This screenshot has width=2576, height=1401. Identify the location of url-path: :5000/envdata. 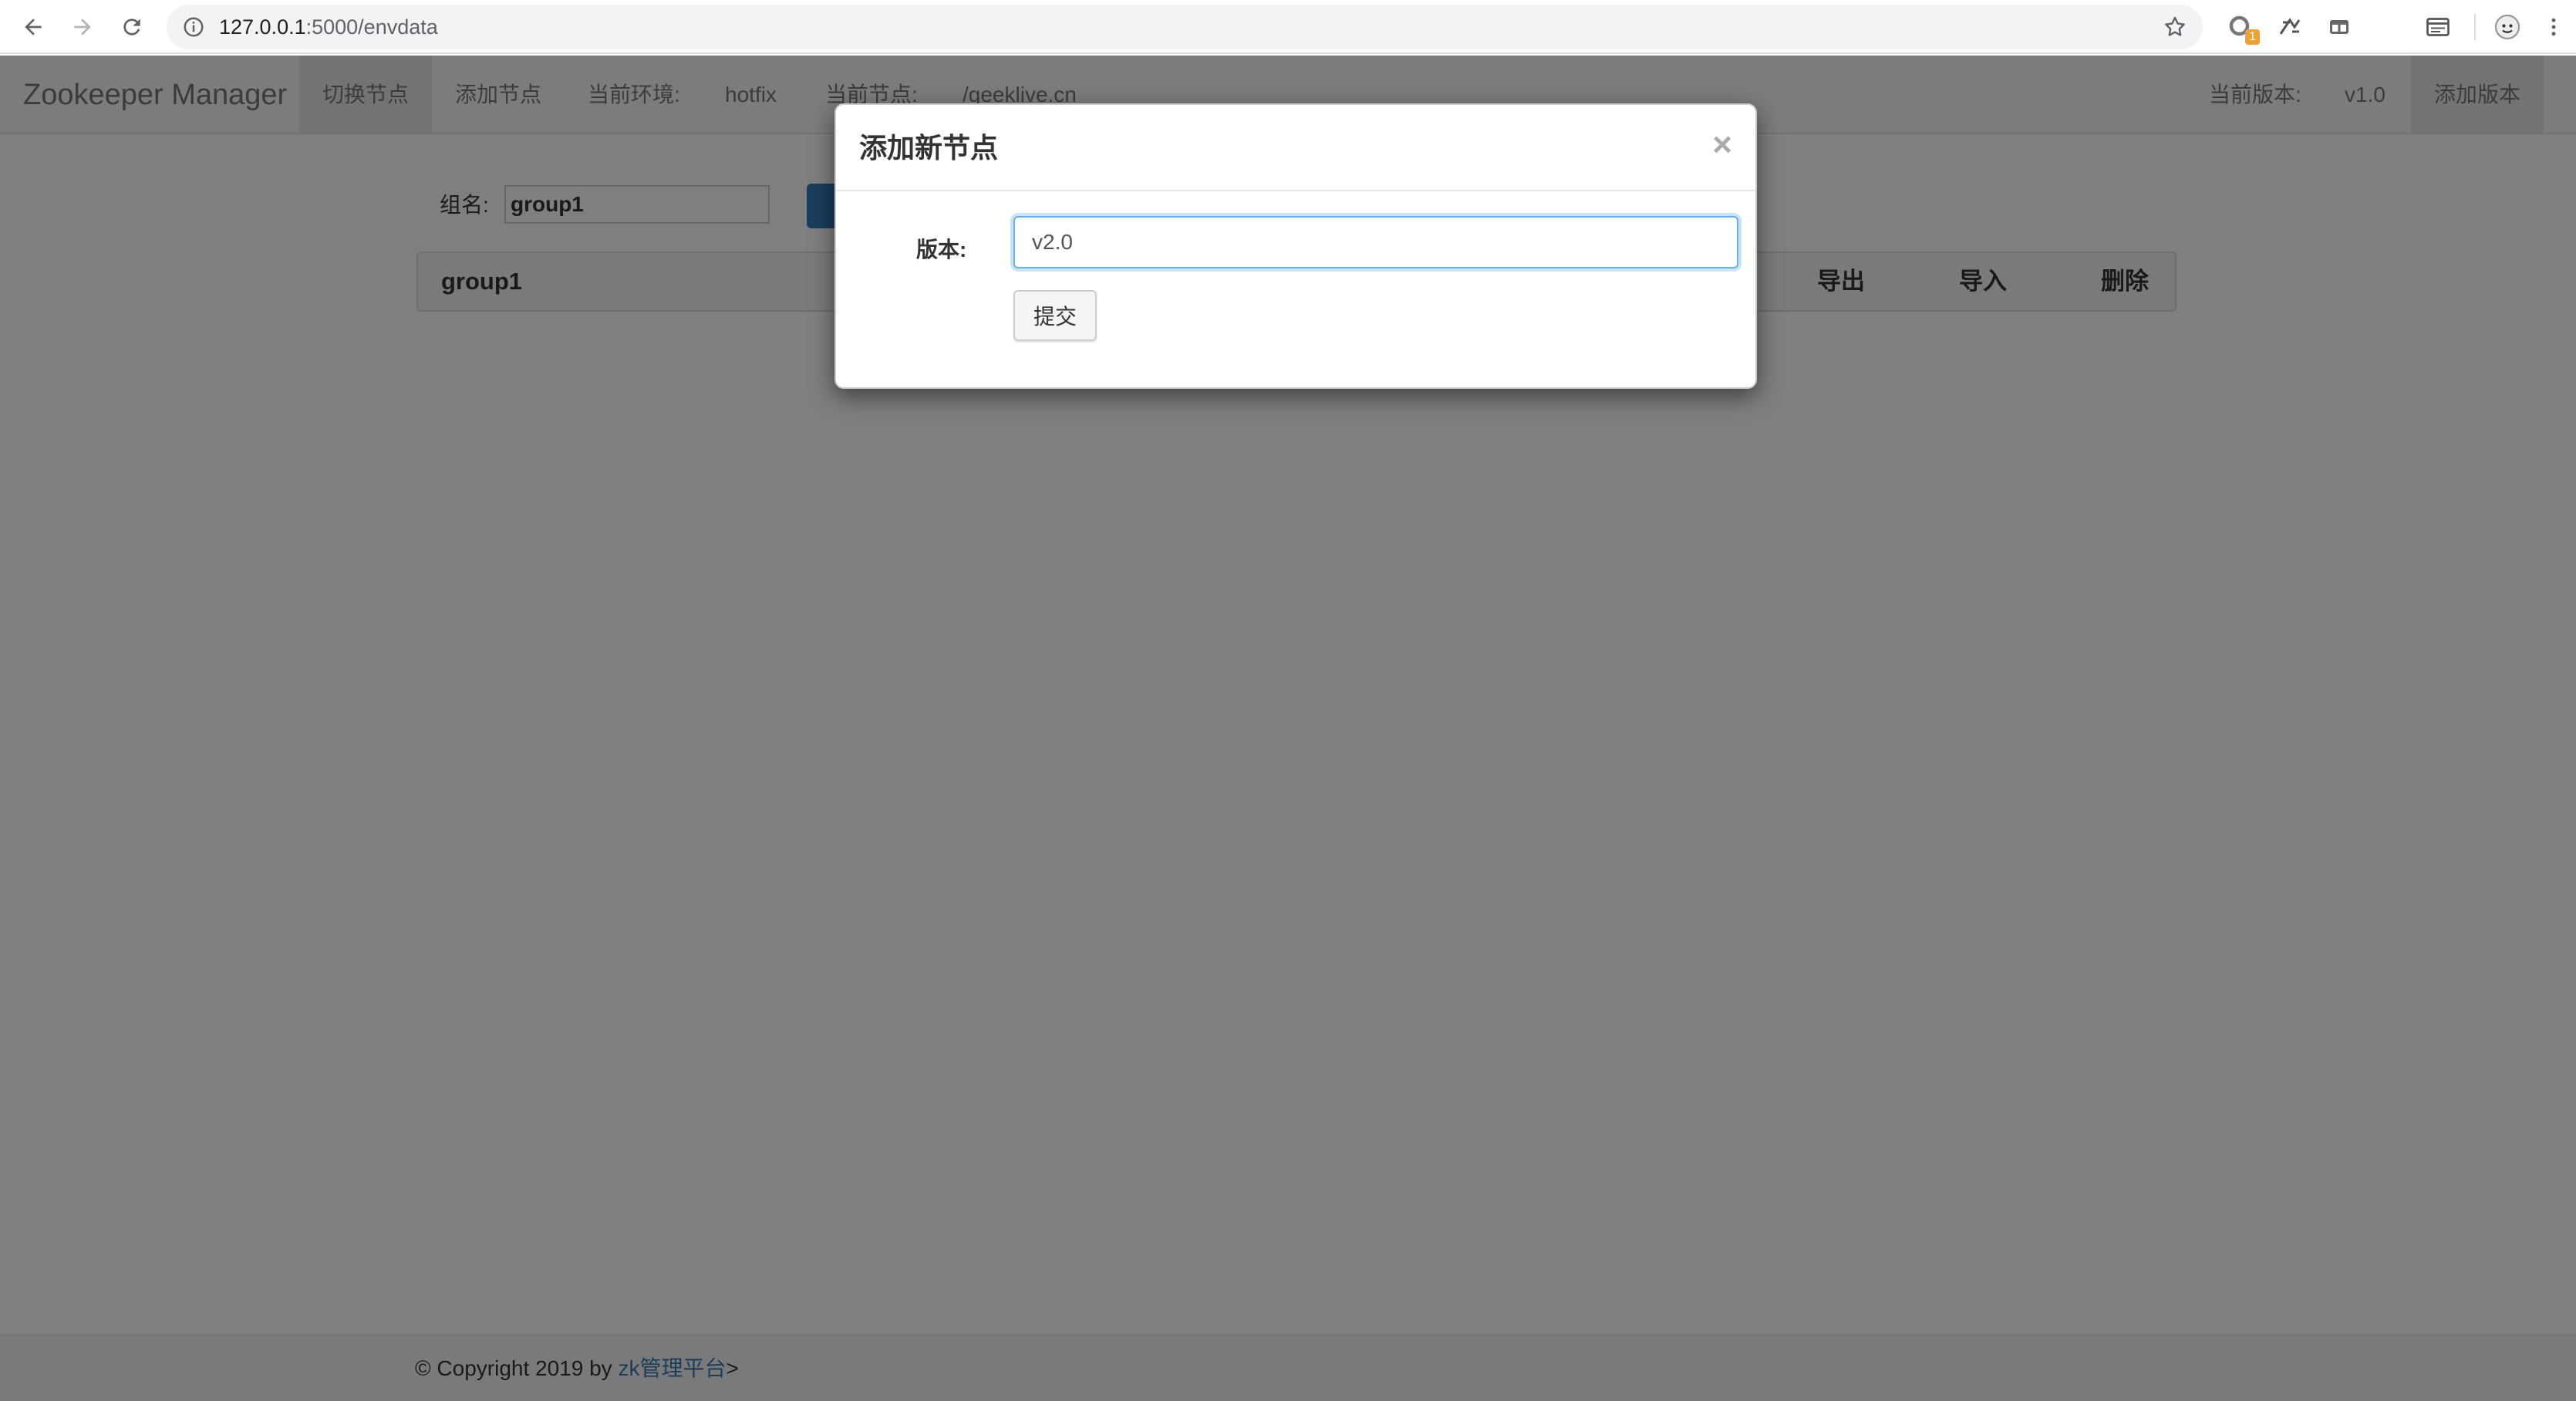
(371, 27).